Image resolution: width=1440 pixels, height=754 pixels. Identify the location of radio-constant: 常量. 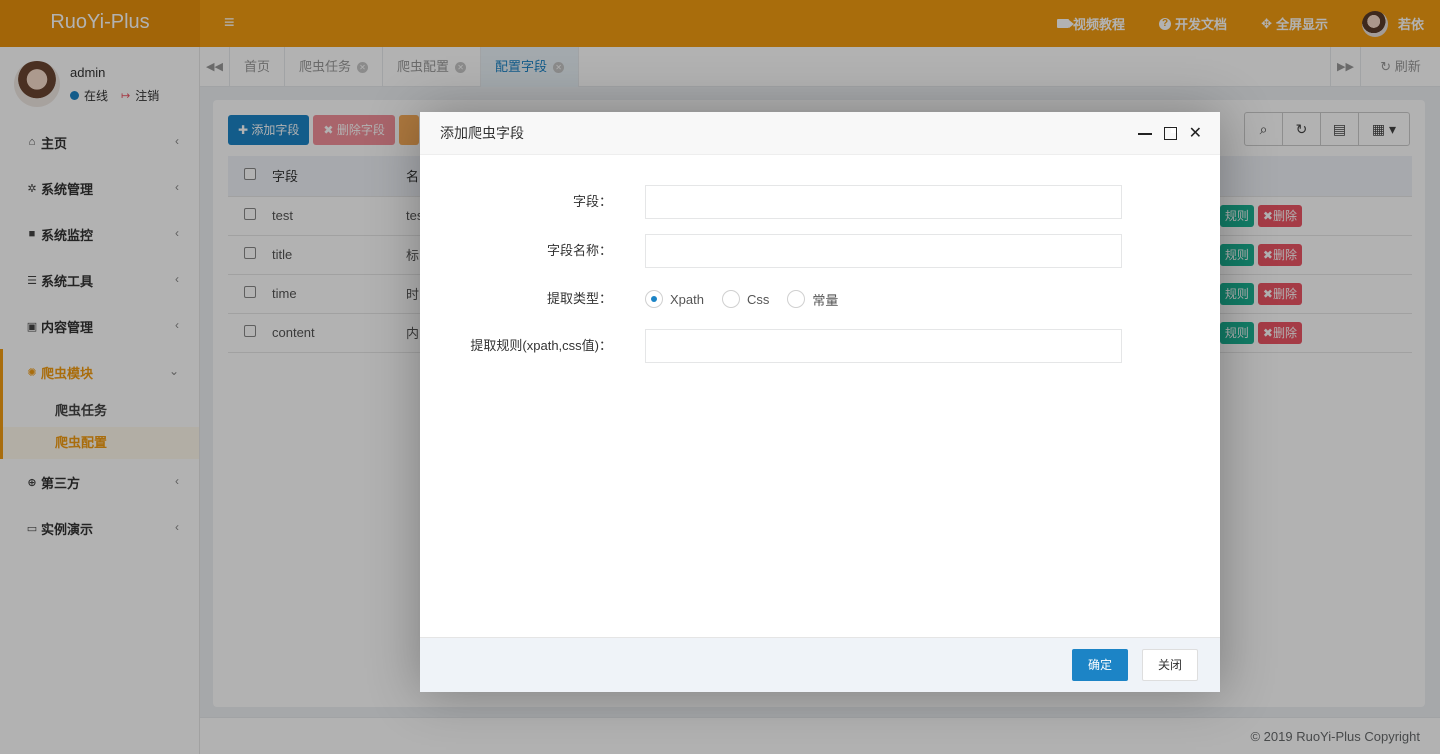
(812, 299).